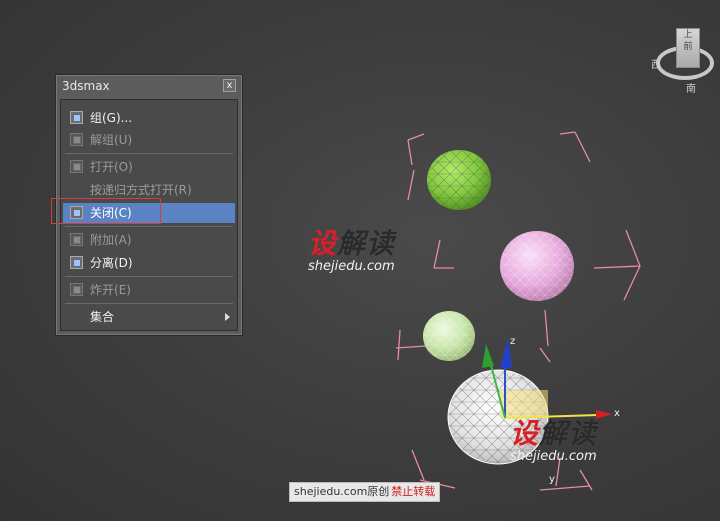 The width and height of the screenshot is (720, 521). What do you see at coordinates (512, 341) in the screenshot?
I see `gizmo-z-label: z` at bounding box center [512, 341].